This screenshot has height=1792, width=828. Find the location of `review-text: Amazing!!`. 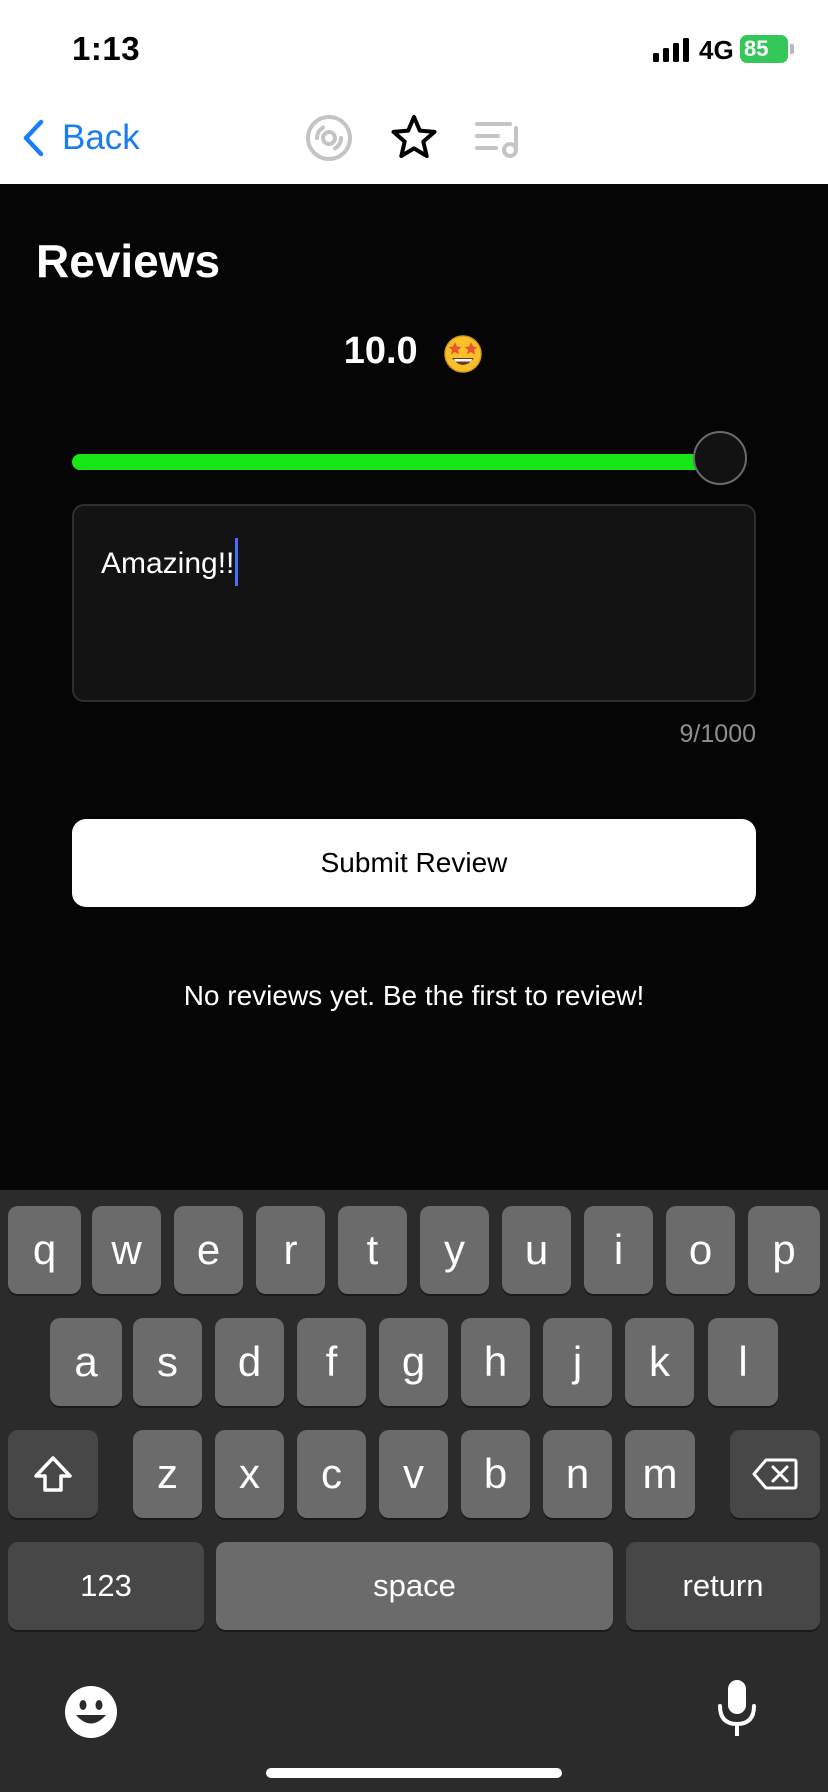

review-text: Amazing!! is located at coordinates (168, 563).